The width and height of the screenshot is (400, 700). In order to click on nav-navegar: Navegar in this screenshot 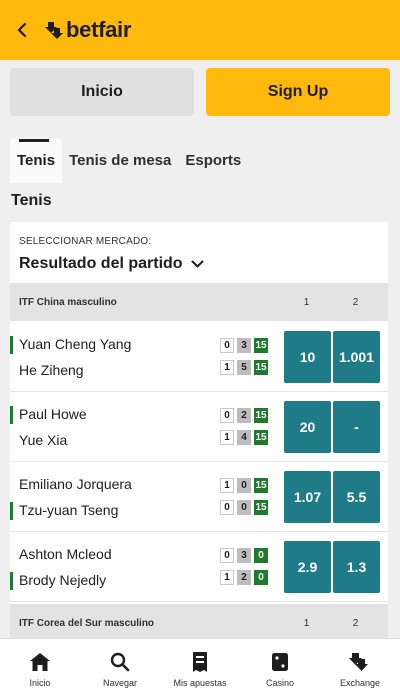, I will do `click(120, 669)`.